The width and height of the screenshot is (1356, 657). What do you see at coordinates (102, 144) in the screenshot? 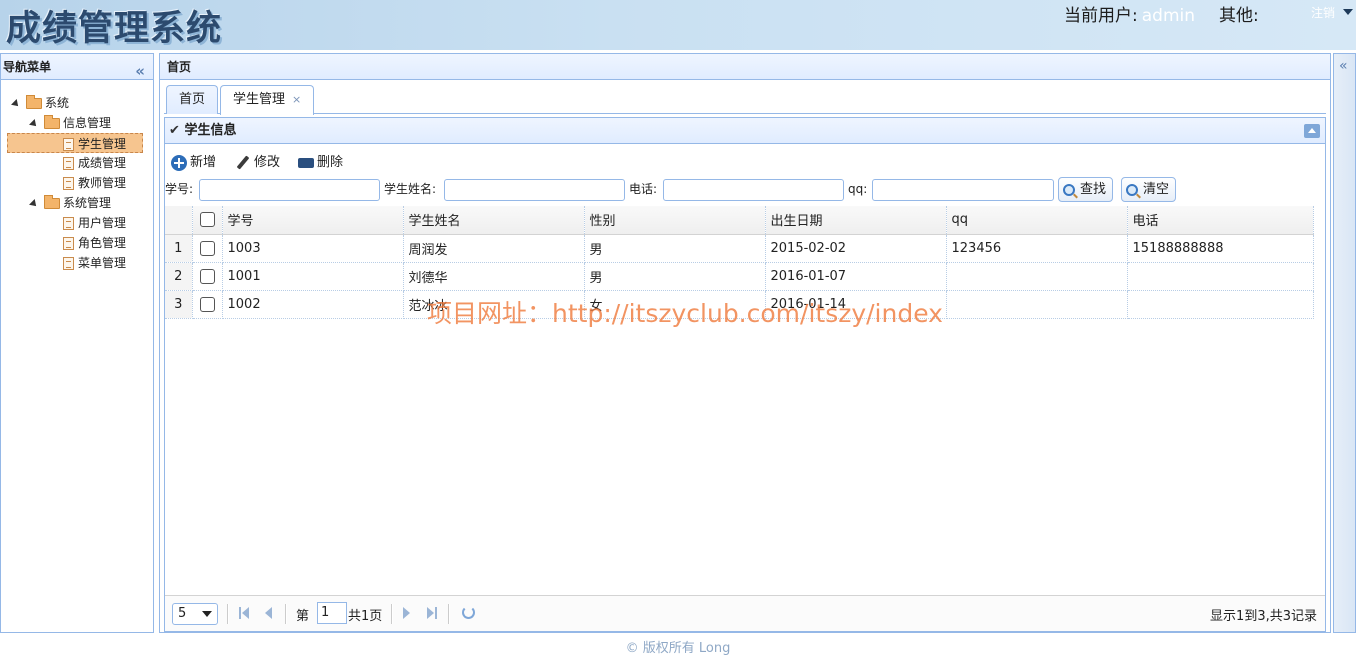
I see `tree-item-label: 学生管理` at bounding box center [102, 144].